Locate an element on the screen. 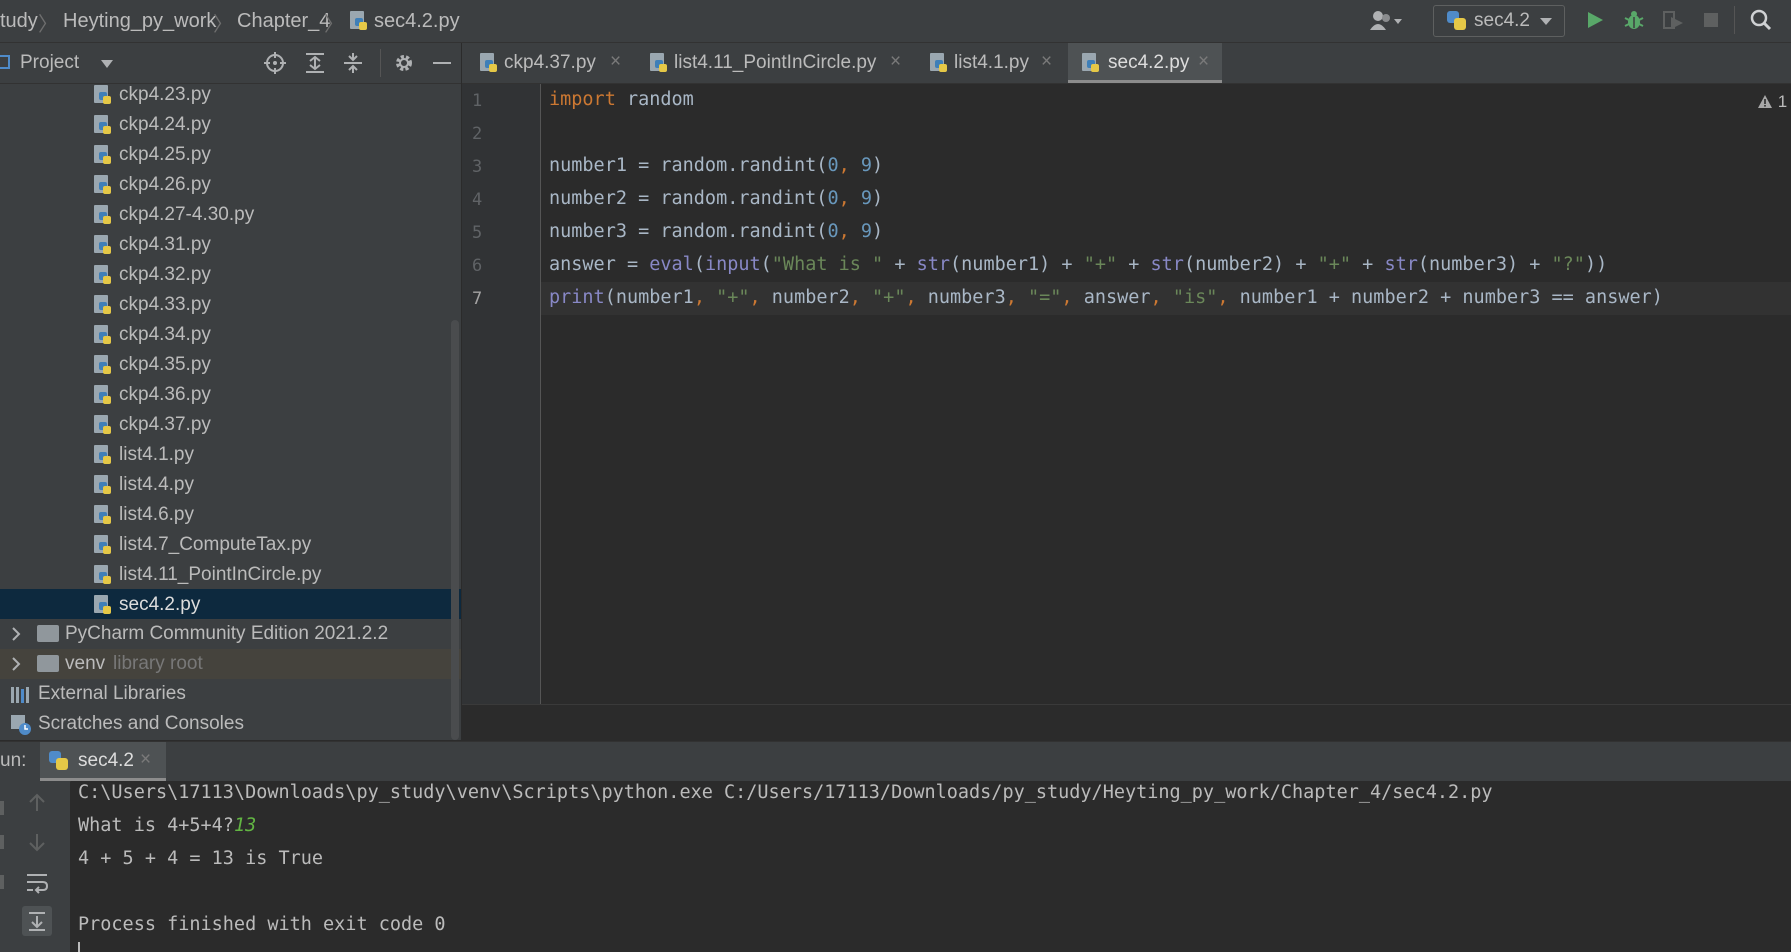  arrow-down-icon is located at coordinates (37, 844).